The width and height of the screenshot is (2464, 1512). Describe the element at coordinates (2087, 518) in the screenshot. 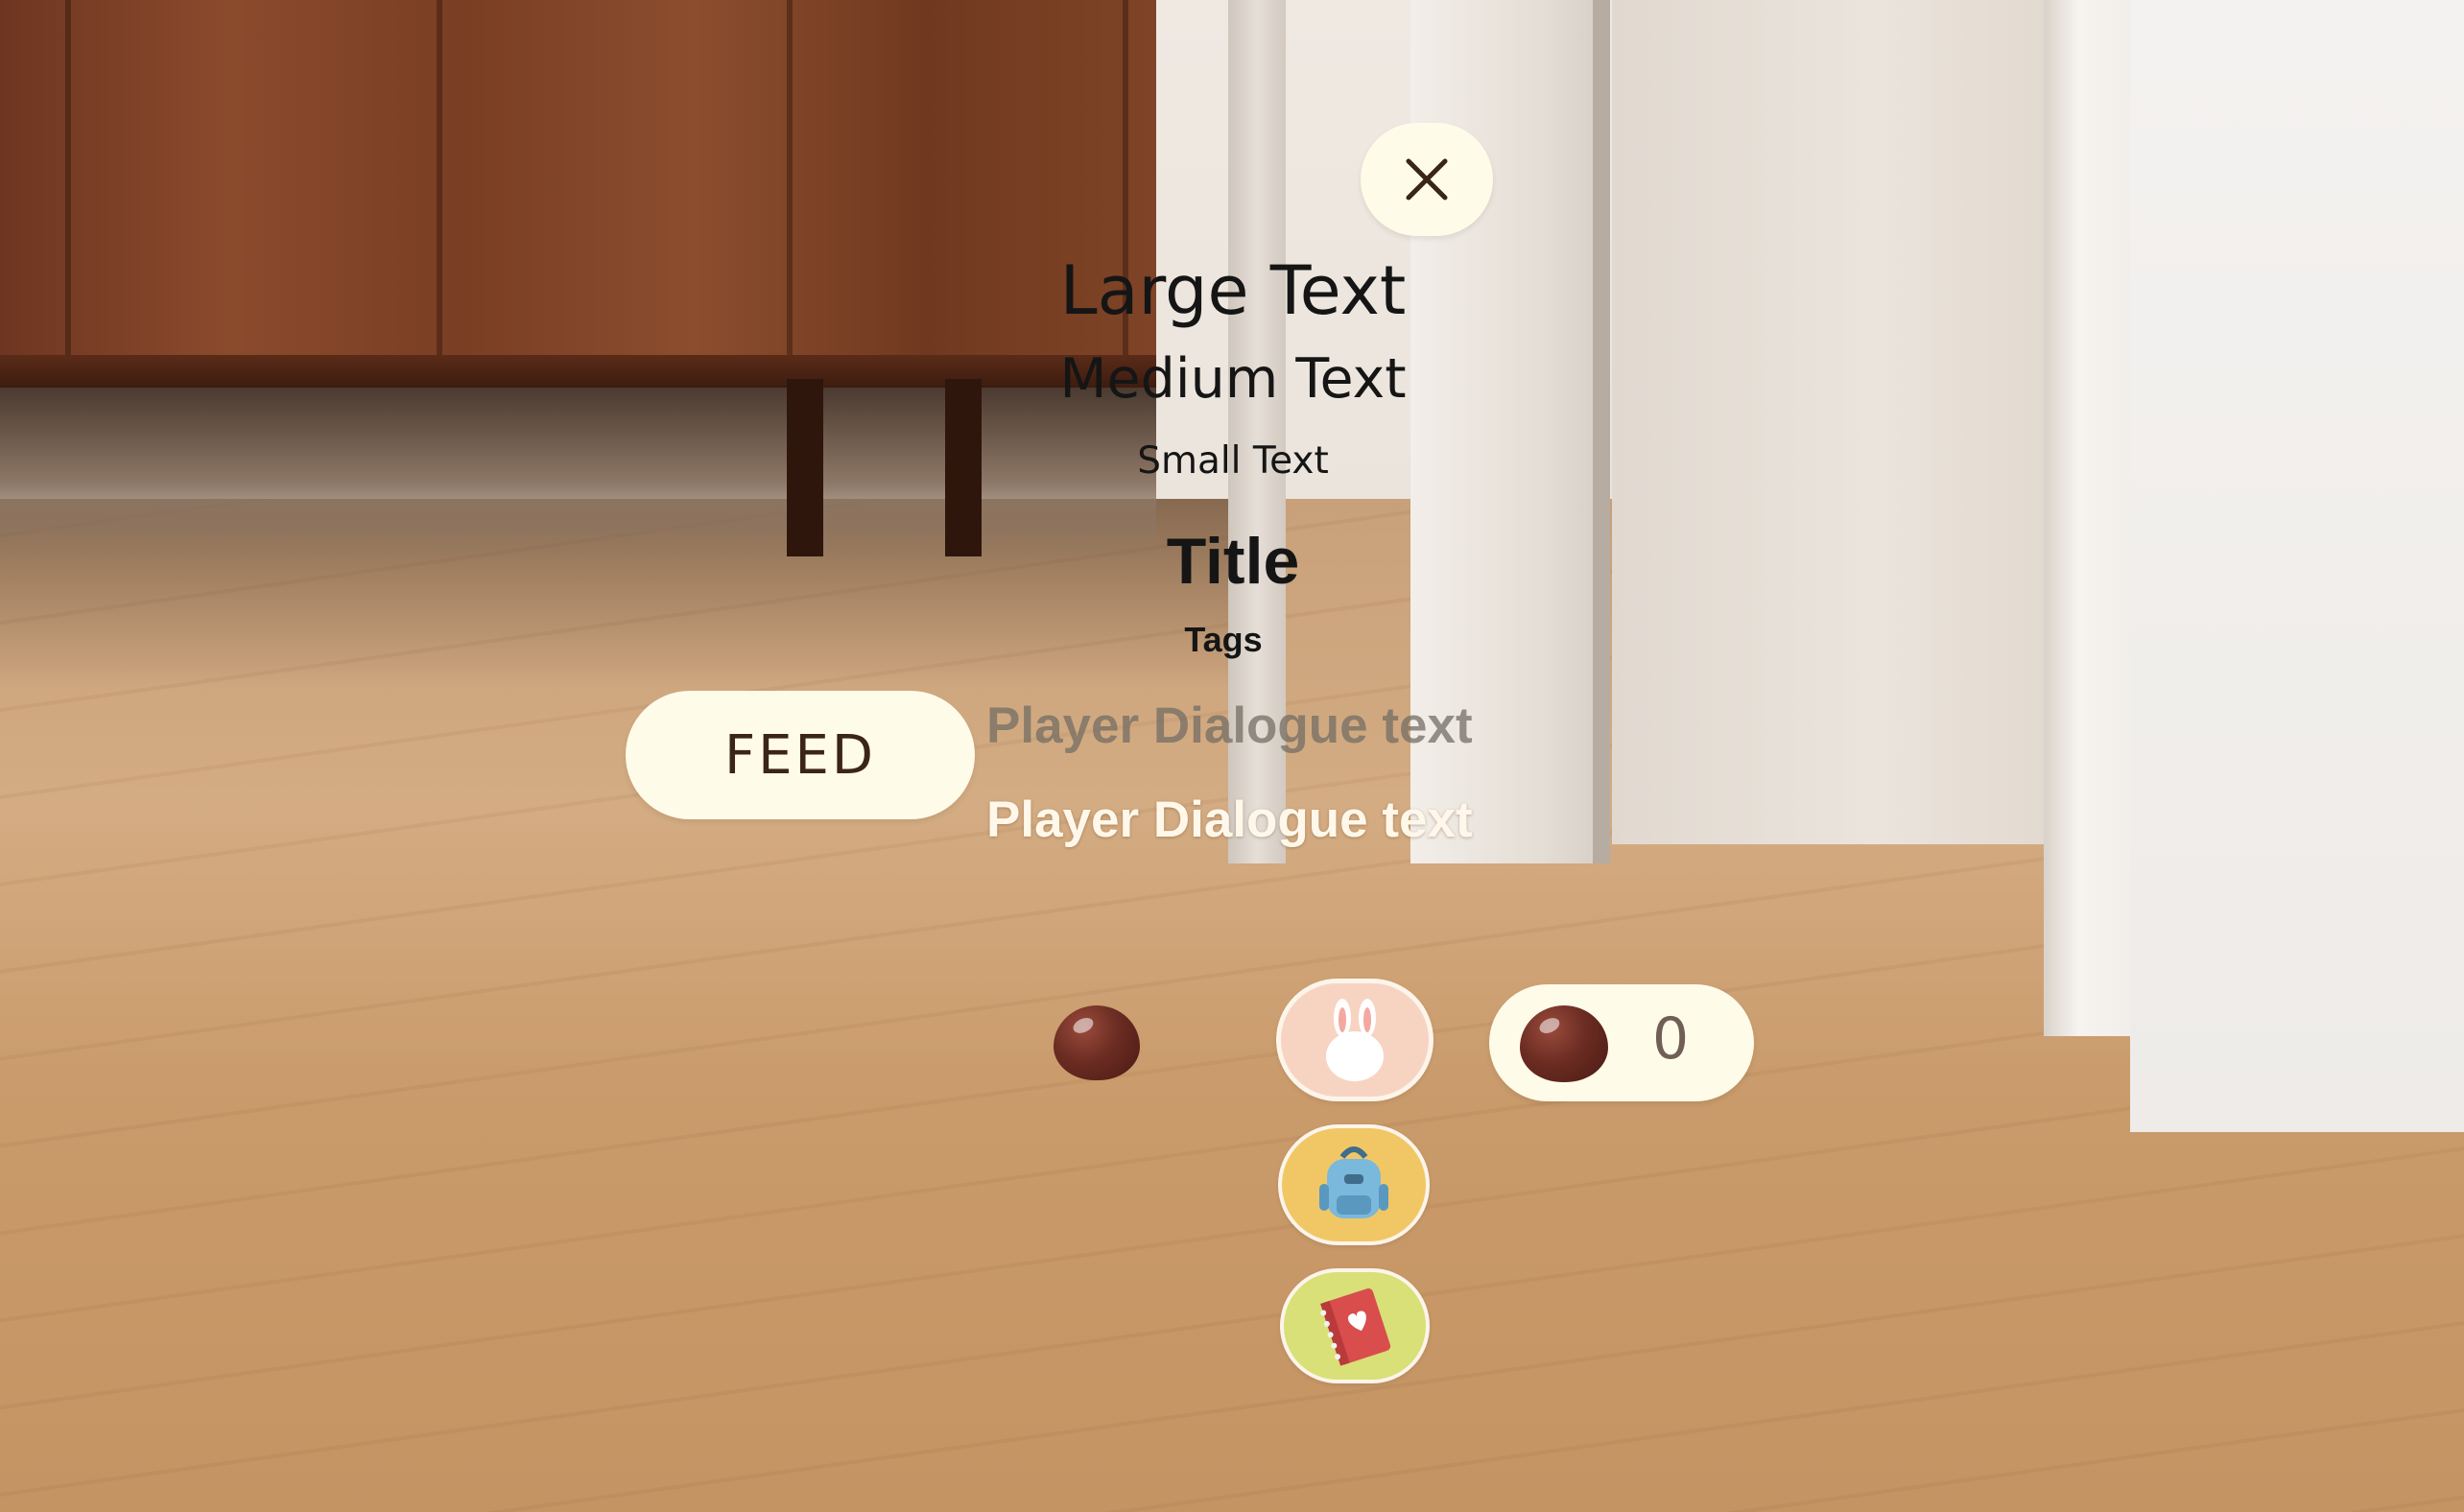

I see `door-frame` at that location.